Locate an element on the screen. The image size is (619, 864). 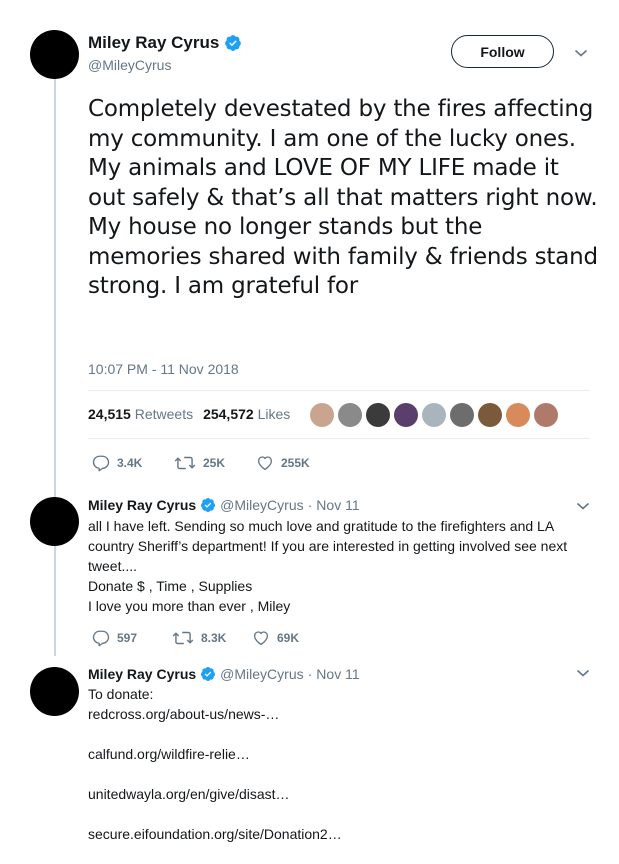
main-tweet-header: Miley Ray Cyrus @MileyCyrus is located at coordinates (165, 53).